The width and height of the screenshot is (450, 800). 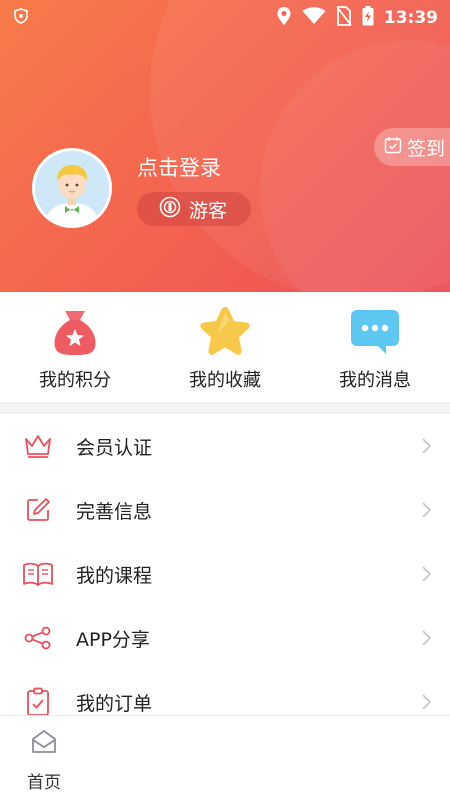 What do you see at coordinates (375, 380) in the screenshot?
I see `quick-label-messages: 我的消息` at bounding box center [375, 380].